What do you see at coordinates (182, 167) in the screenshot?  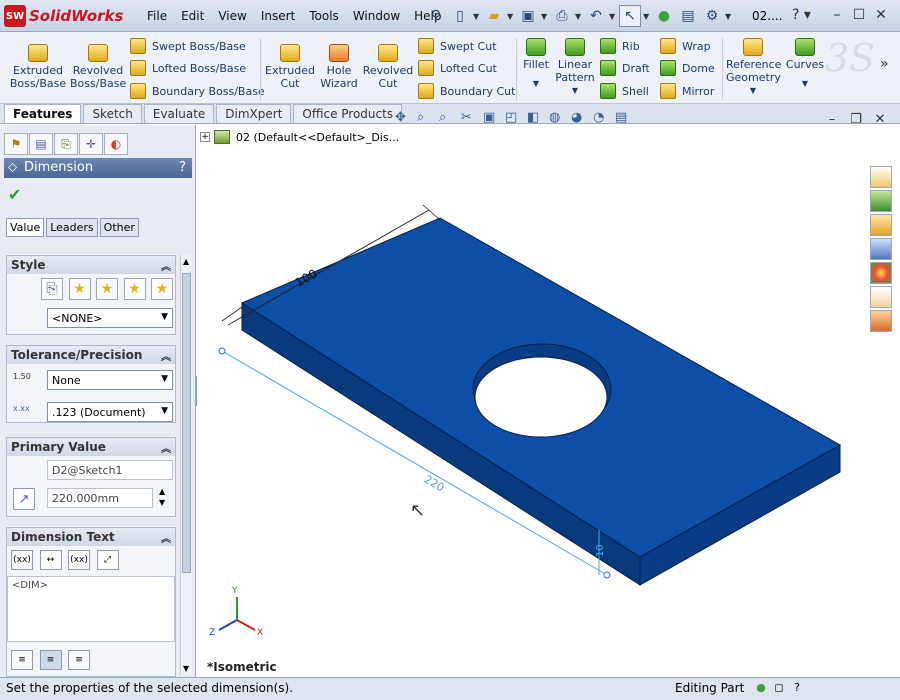 I see `pm-help-icon: ?` at bounding box center [182, 167].